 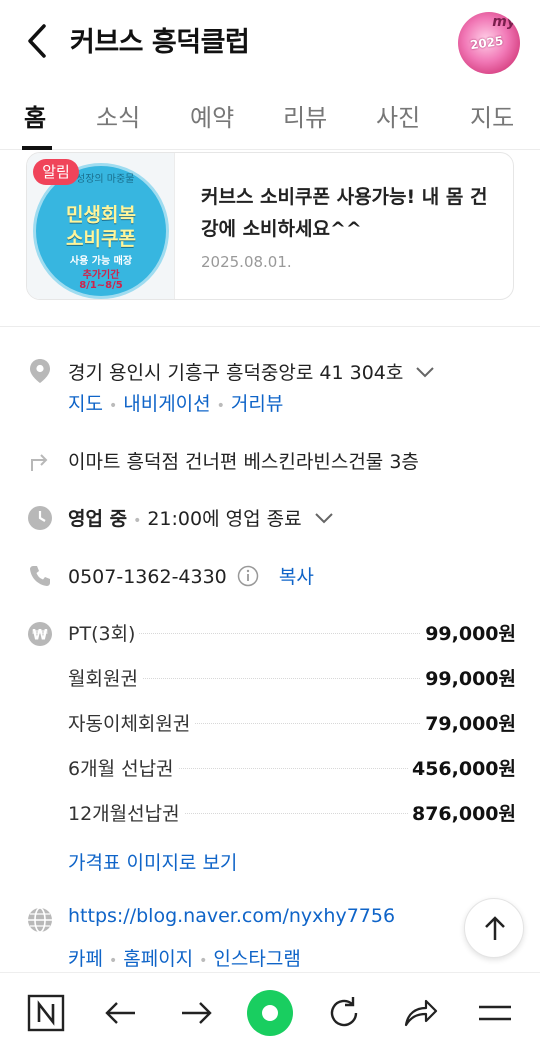 What do you see at coordinates (40, 920) in the screenshot?
I see `globe-icon` at bounding box center [40, 920].